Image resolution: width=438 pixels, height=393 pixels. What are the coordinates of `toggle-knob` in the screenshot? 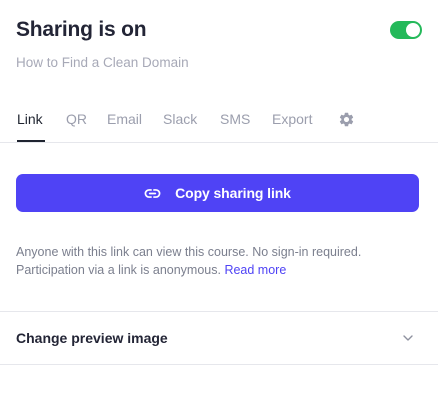 It's located at (413, 30).